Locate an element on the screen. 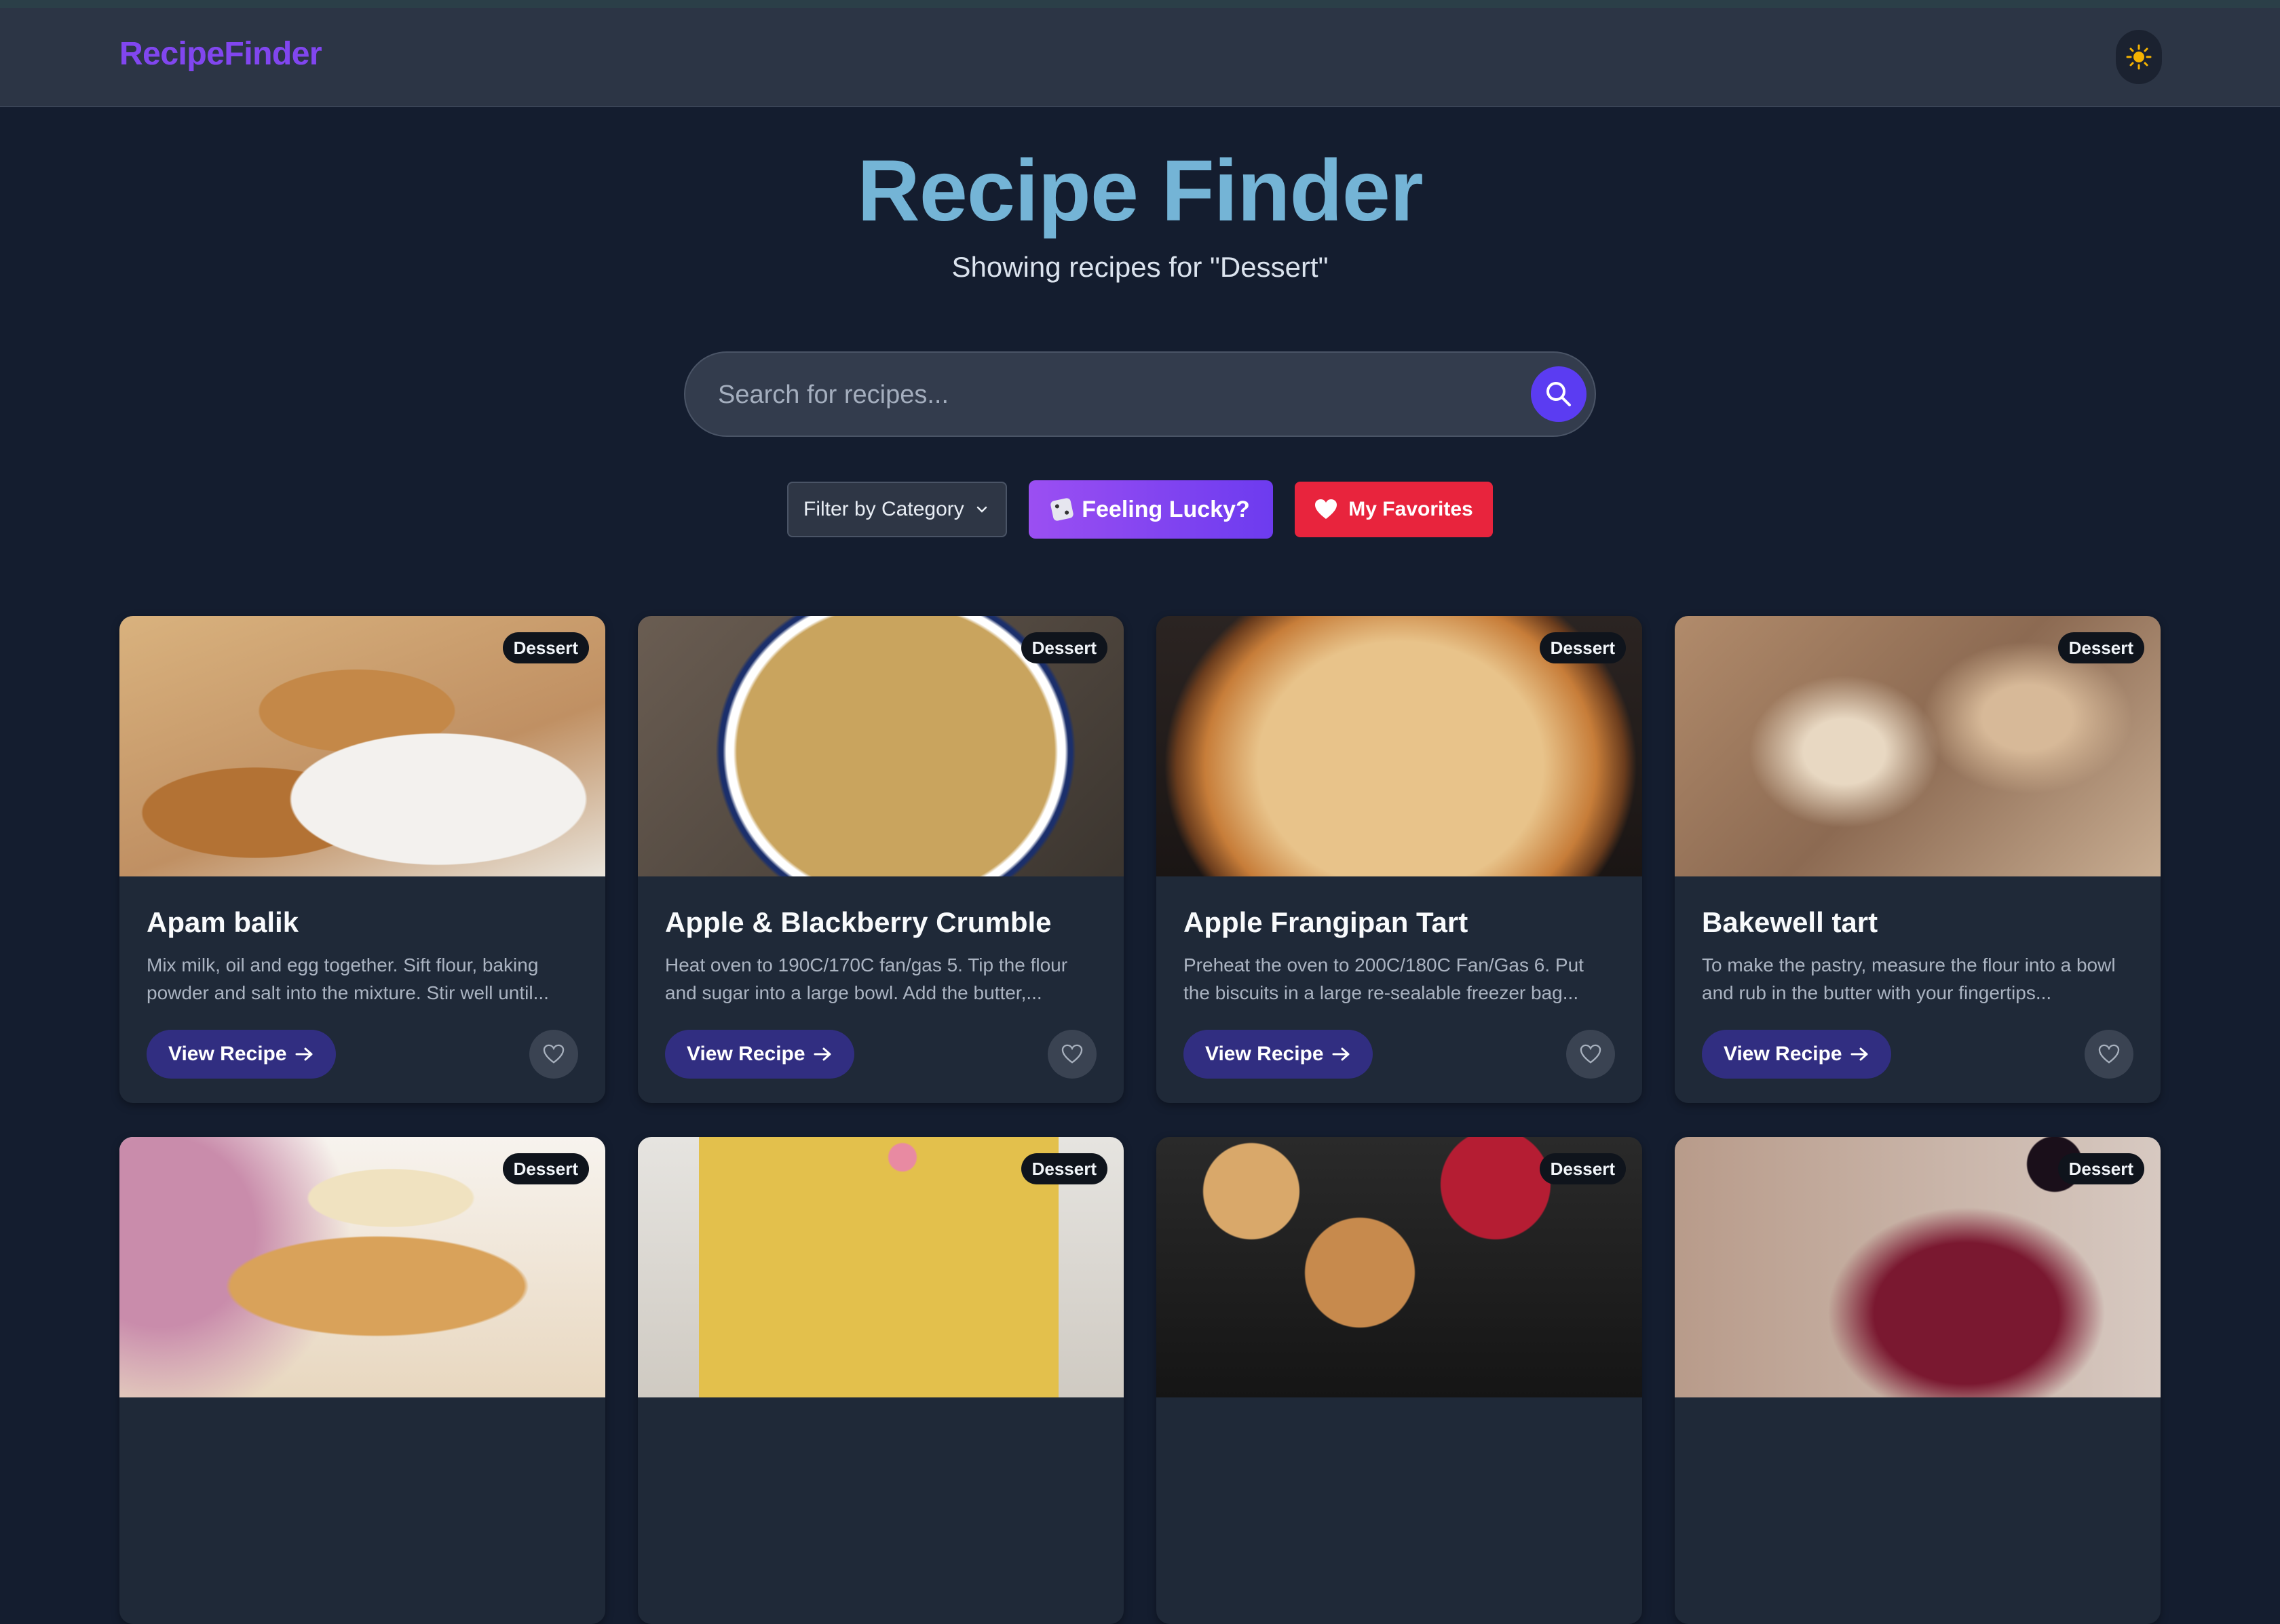 Image resolution: width=2280 pixels, height=1624 pixels. category-filter-select: Filter by Category is located at coordinates (897, 509).